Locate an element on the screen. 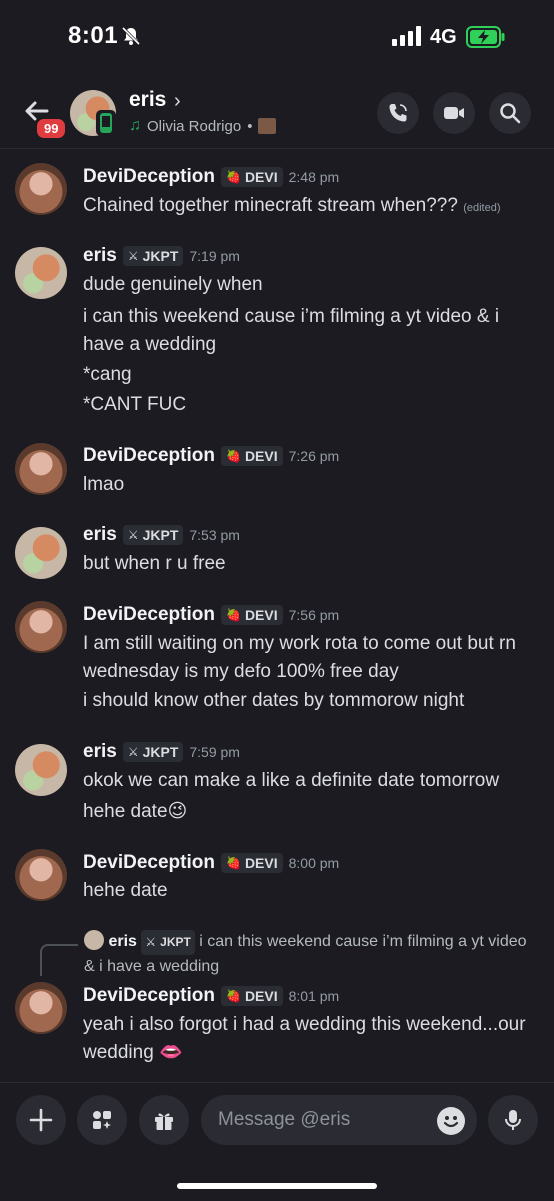  gift-icon is located at coordinates (164, 1121).